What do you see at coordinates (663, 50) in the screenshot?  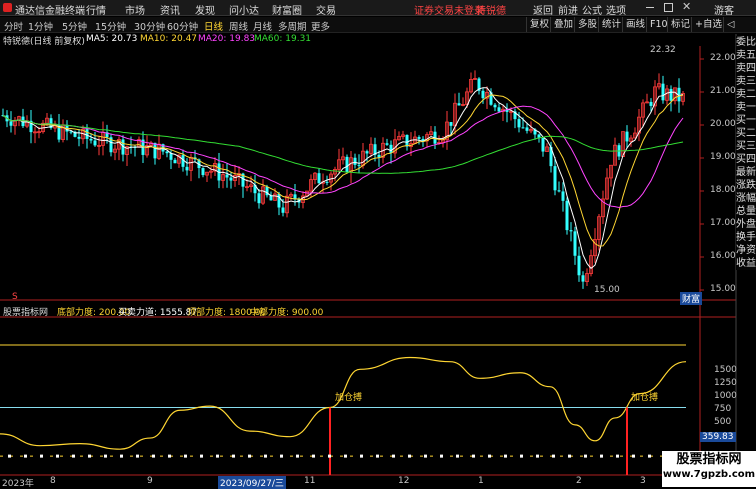 I see `high-price-label: 22.32` at bounding box center [663, 50].